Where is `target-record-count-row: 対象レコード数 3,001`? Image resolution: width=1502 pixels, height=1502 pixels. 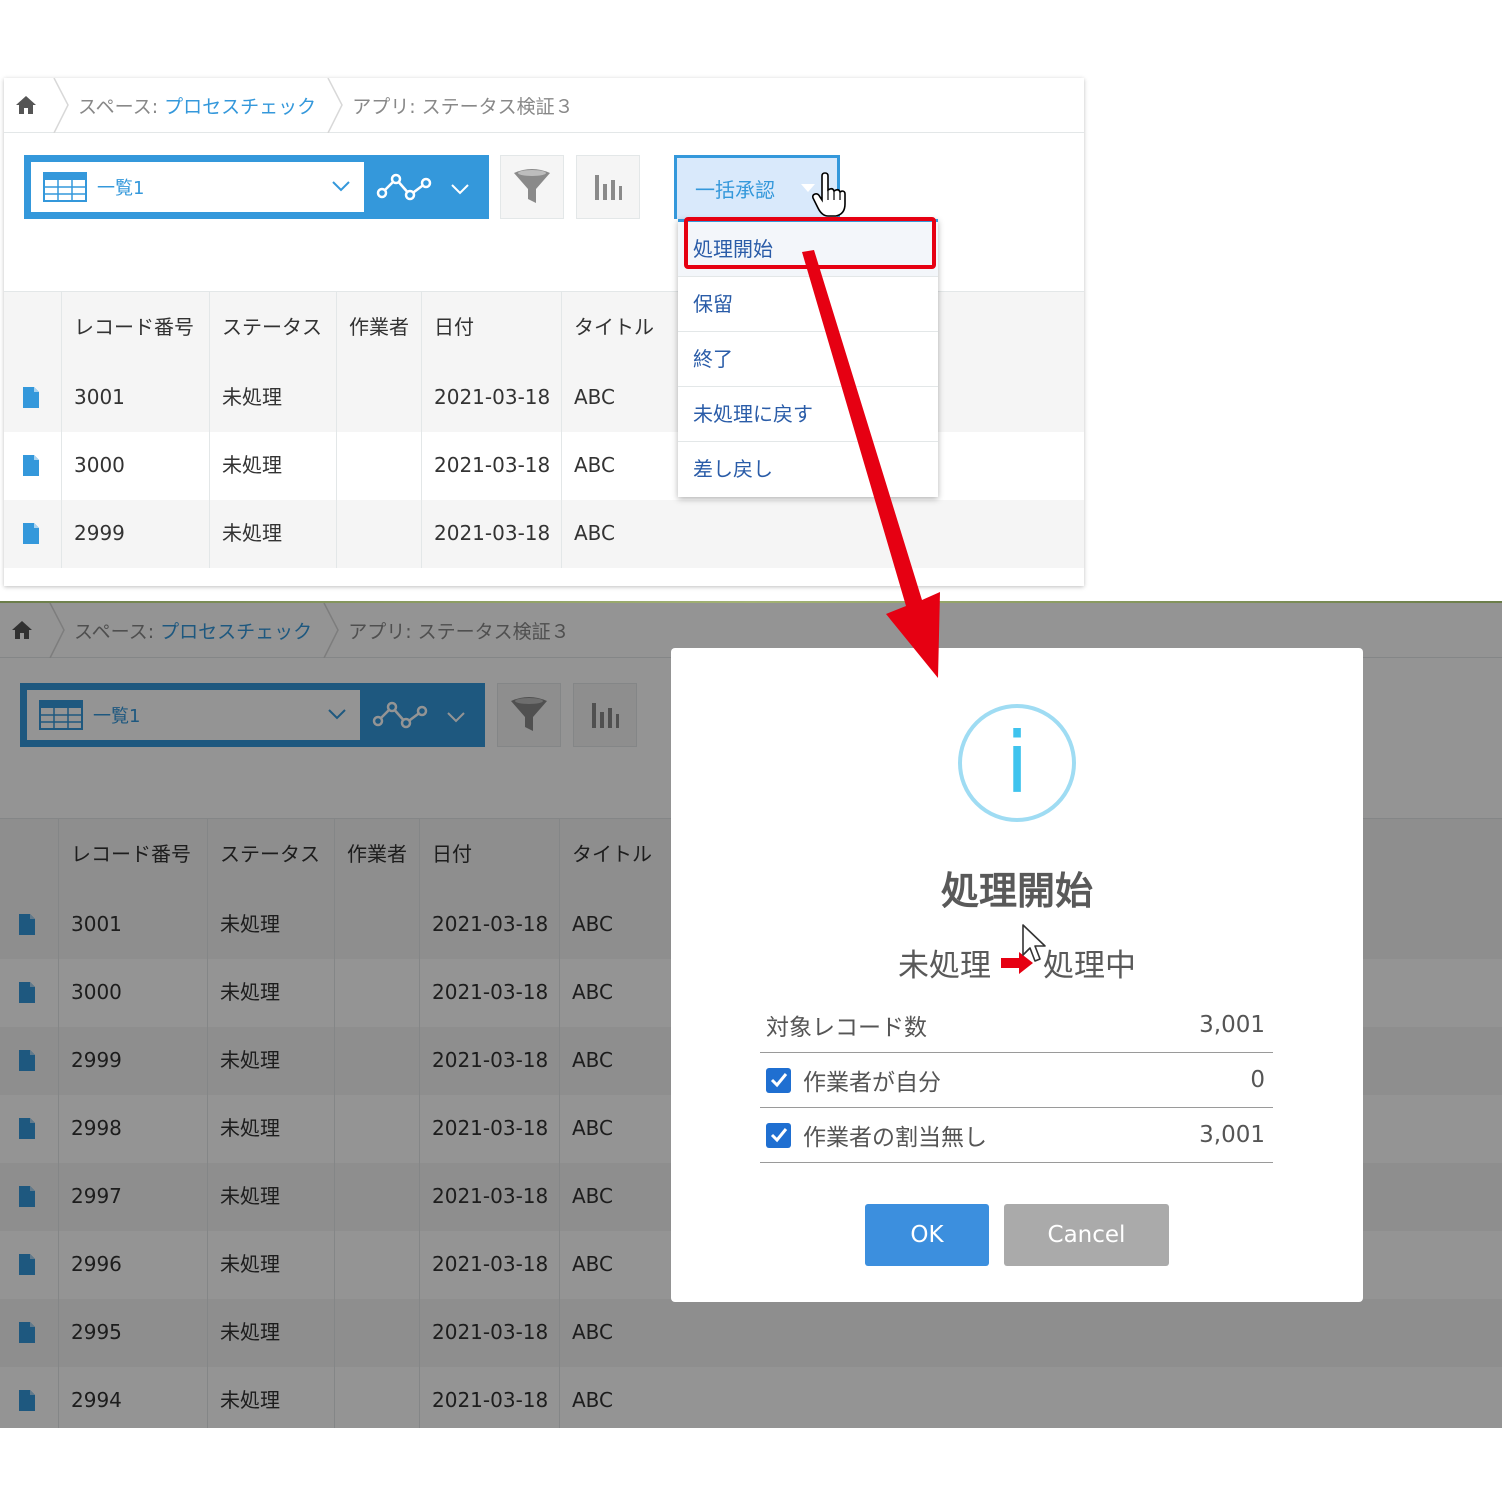 target-record-count-row: 対象レコード数 3,001 is located at coordinates (1016, 1025).